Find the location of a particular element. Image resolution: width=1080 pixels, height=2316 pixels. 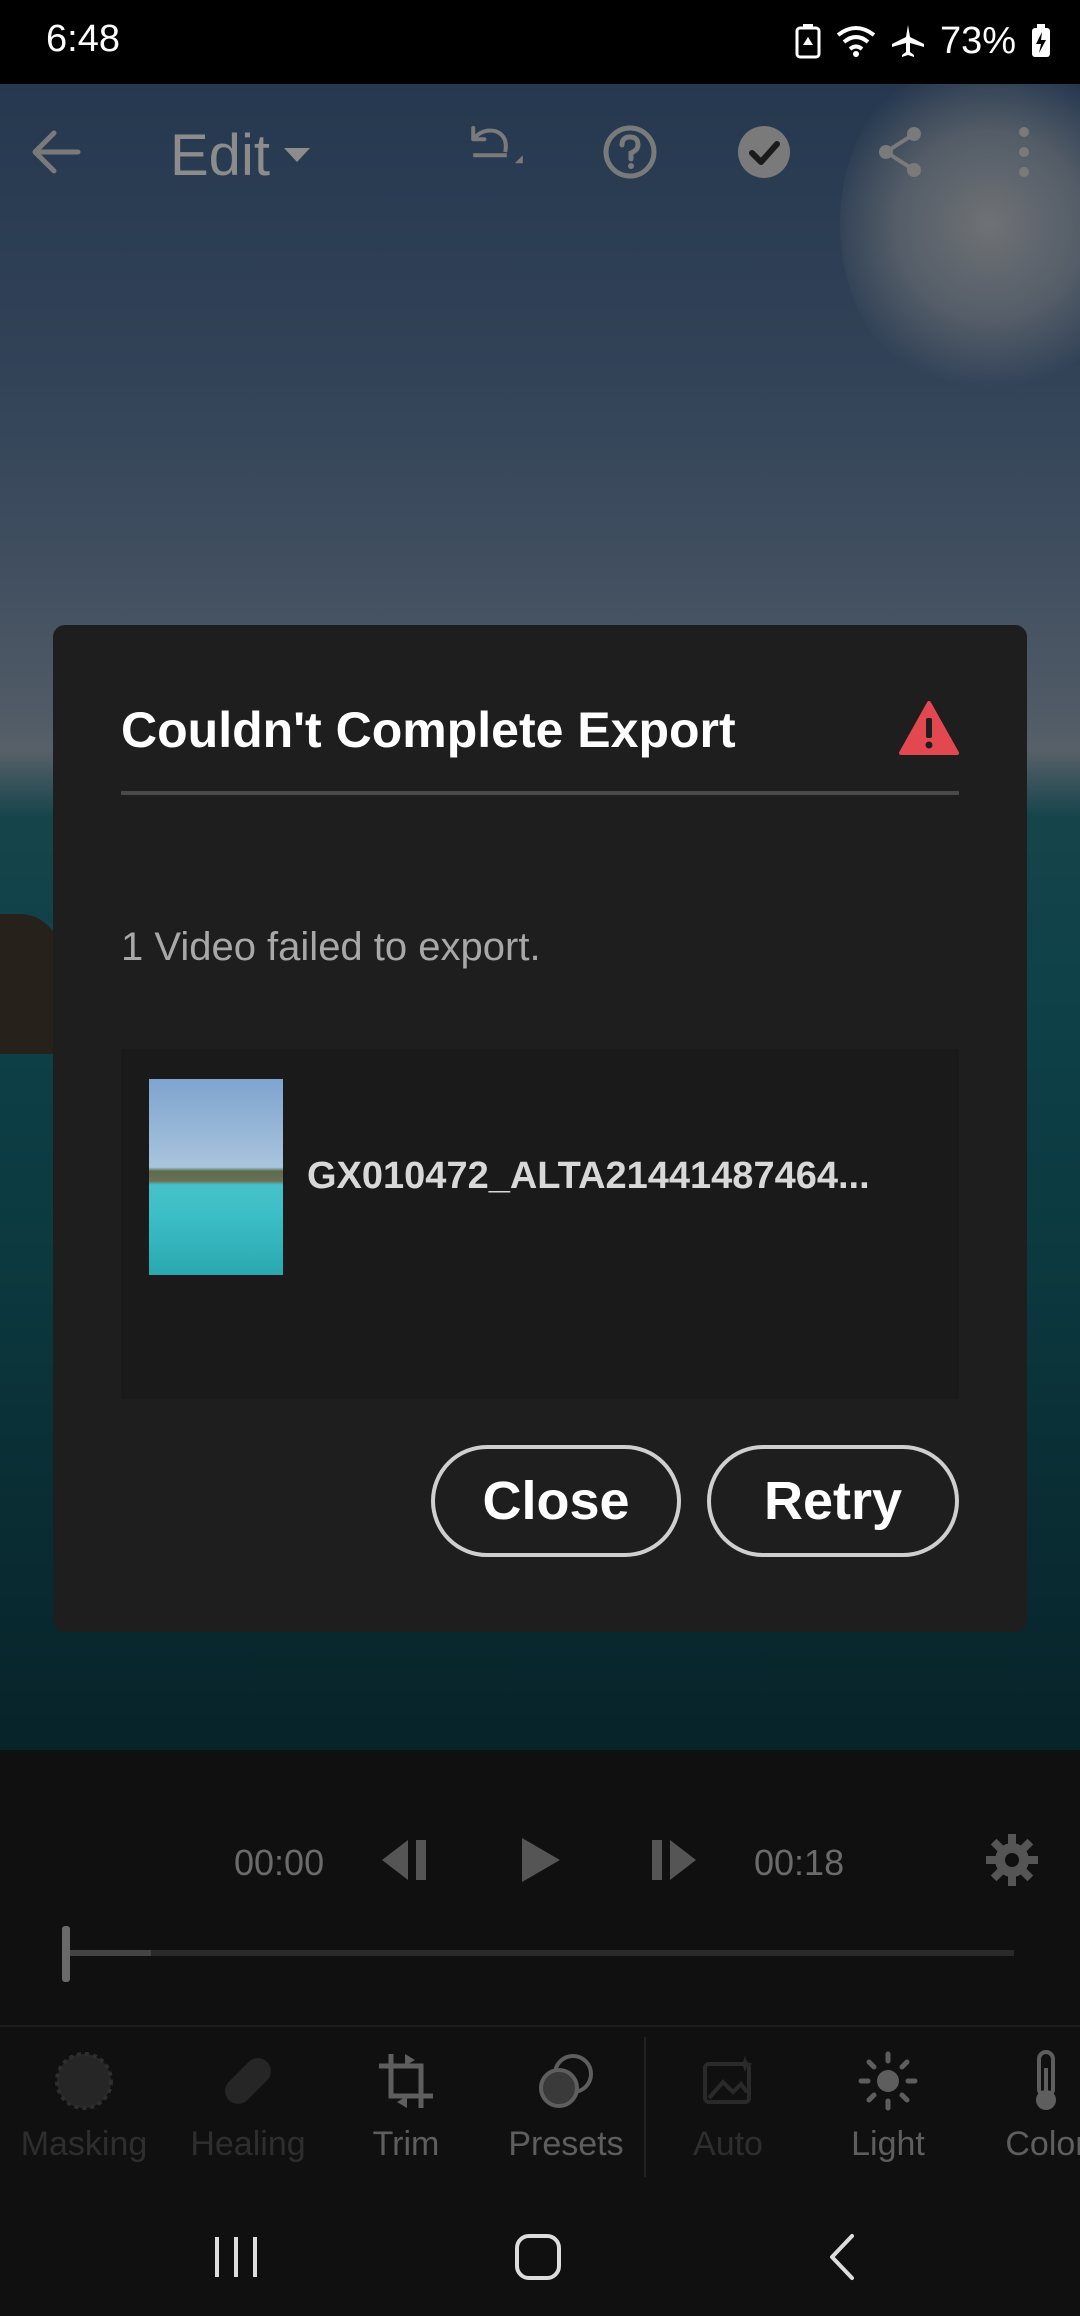

edit-tools-bar: Masking Healing Trim Presets Auto Light is located at coordinates (540, 2111).